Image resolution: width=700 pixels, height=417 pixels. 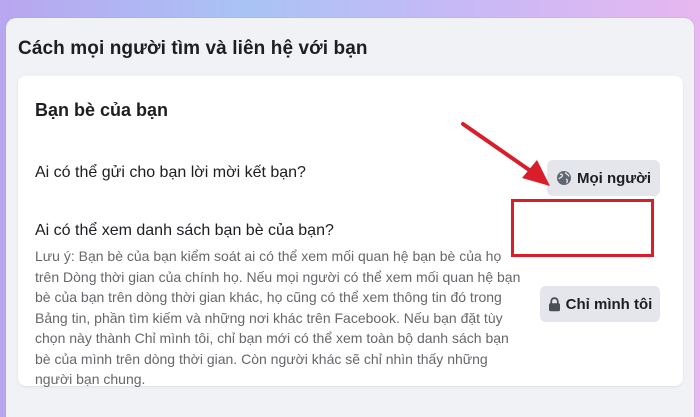 What do you see at coordinates (613, 178) in the screenshot?
I see `friend-request-audience-label: Mọi người` at bounding box center [613, 178].